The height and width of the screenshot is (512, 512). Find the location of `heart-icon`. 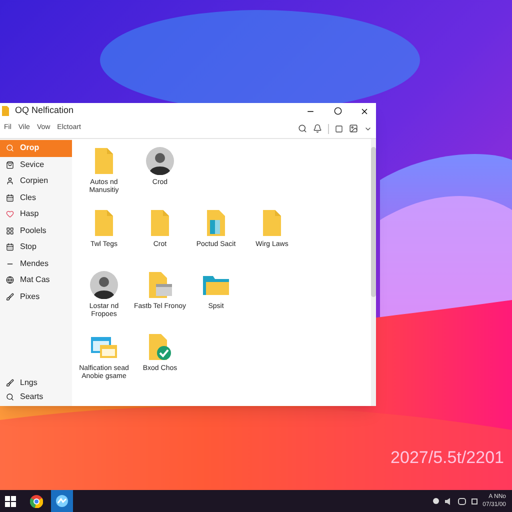

heart-icon is located at coordinates (10, 214).